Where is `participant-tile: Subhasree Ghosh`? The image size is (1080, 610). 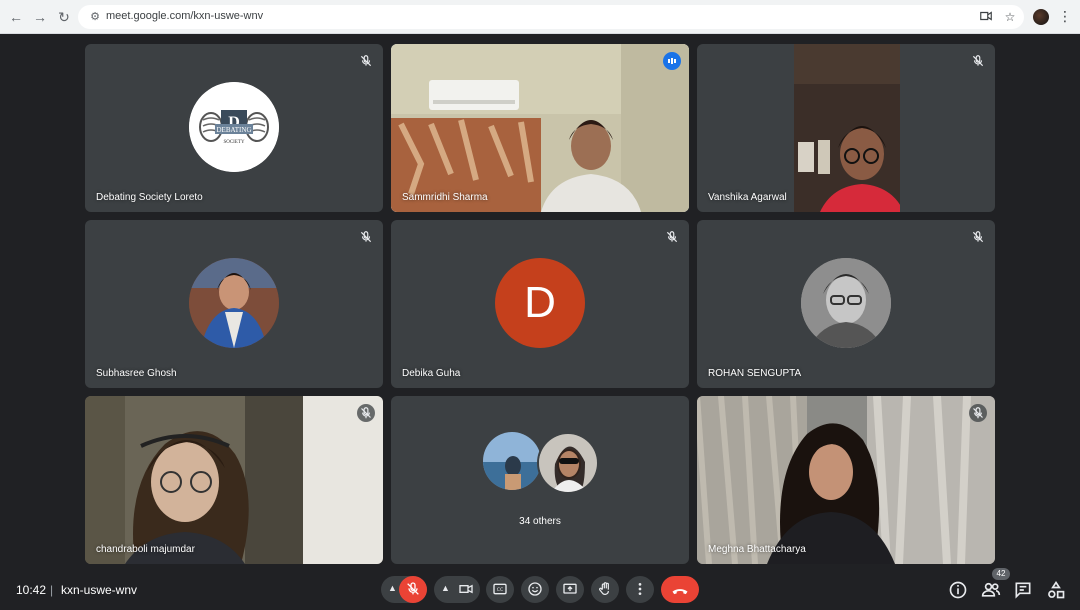 participant-tile: Subhasree Ghosh is located at coordinates (234, 304).